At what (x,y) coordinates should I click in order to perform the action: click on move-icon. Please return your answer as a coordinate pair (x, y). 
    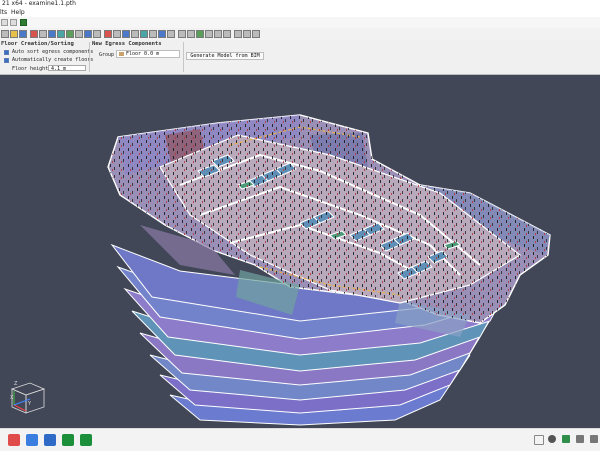
    Looking at the image, I should click on (191, 34).